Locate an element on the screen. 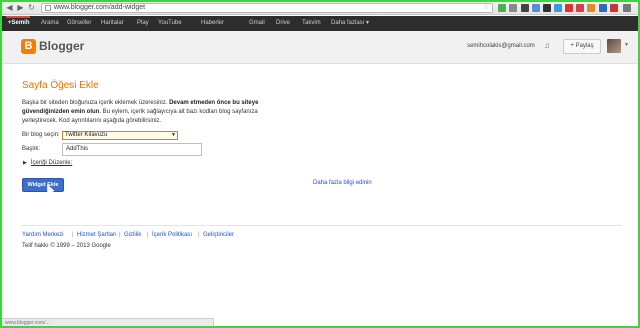 This screenshot has height=328, width=640. extension-check-icon is located at coordinates (502, 8).